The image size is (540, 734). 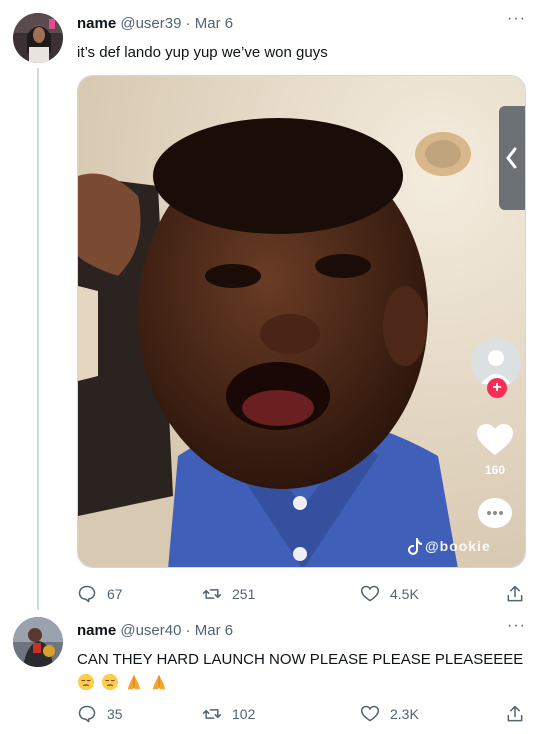 What do you see at coordinates (100, 594) in the screenshot?
I see `reply-button: 67` at bounding box center [100, 594].